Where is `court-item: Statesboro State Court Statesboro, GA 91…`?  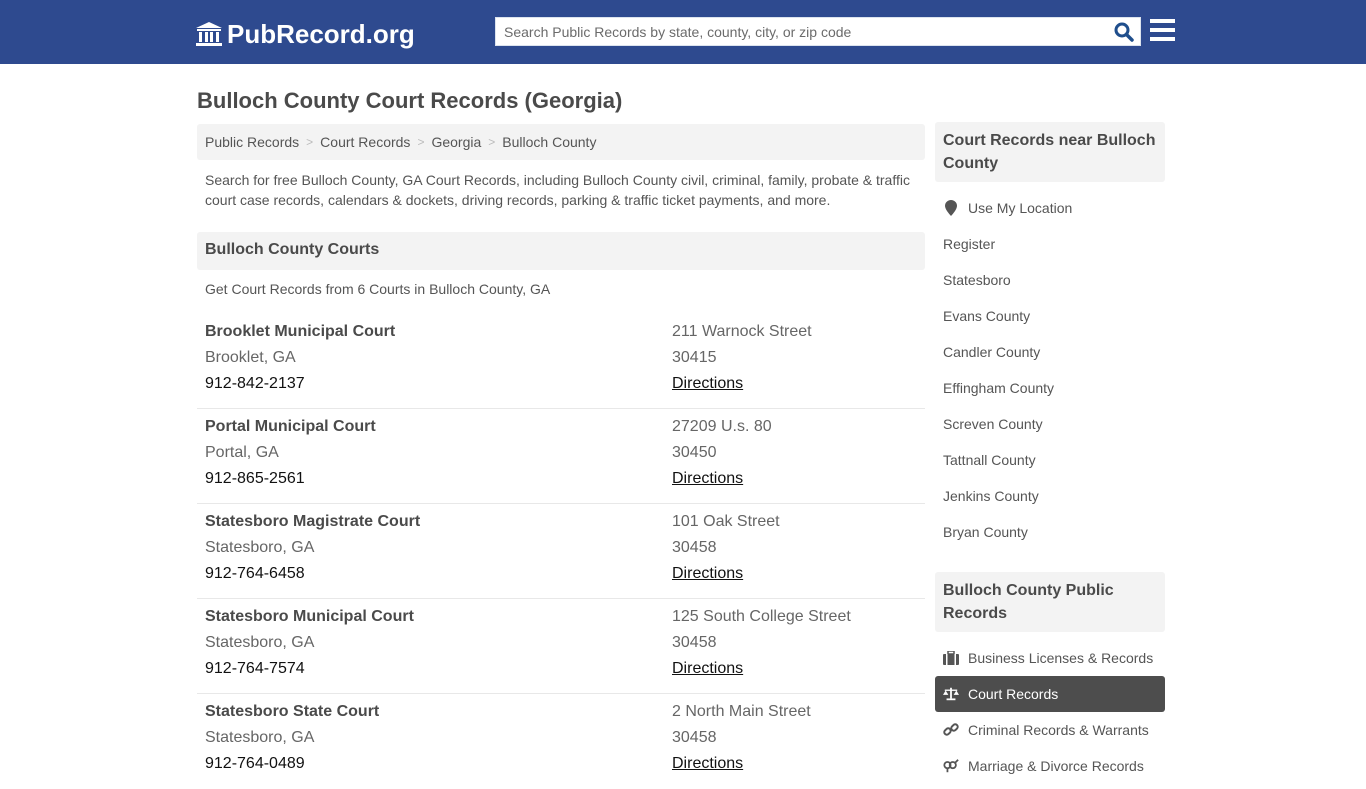
court-item: Statesboro State Court Statesboro, GA 91… is located at coordinates (561, 741).